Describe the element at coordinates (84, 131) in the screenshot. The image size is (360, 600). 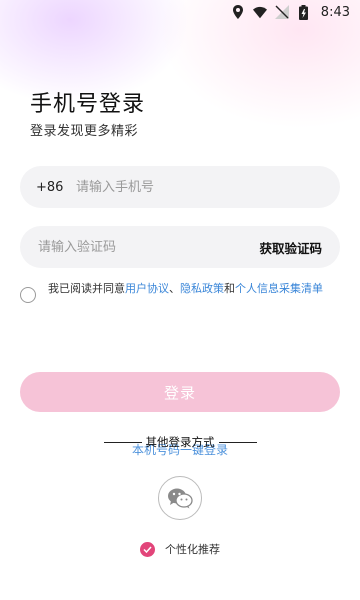
I see `page-subtitle: 登录发现更多精彩` at that location.